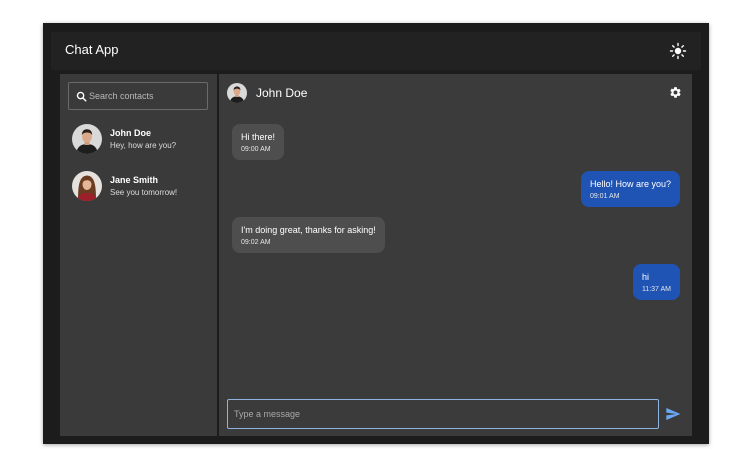 Image resolution: width=750 pixels, height=469 pixels. Describe the element at coordinates (675, 92) in the screenshot. I see `gear-icon` at that location.